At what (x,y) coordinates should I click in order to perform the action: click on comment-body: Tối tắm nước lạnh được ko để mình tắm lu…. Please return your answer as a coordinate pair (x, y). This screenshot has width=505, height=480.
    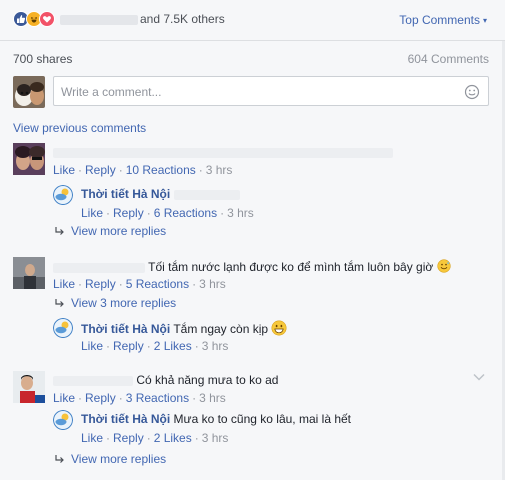
    Looking at the image, I should click on (252, 266).